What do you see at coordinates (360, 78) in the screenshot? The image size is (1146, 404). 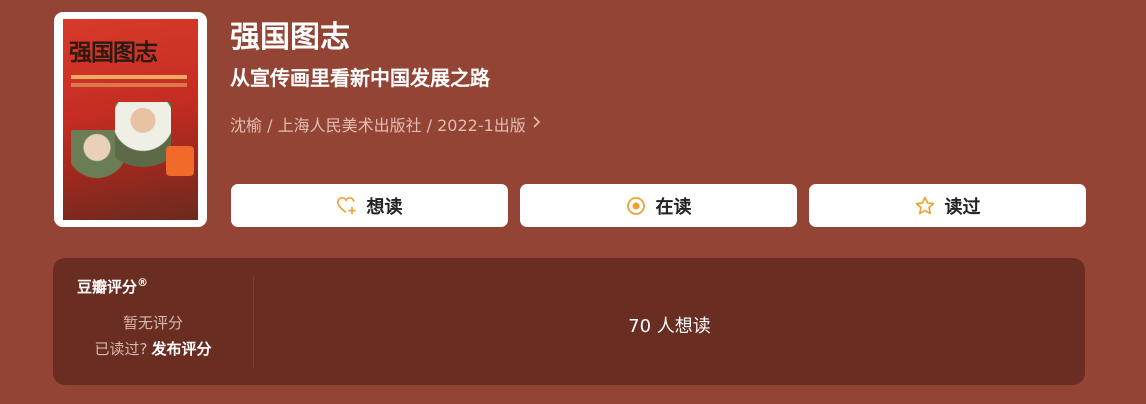 I see `book-subtitle: 从宣传画里看新中国发展之路` at bounding box center [360, 78].